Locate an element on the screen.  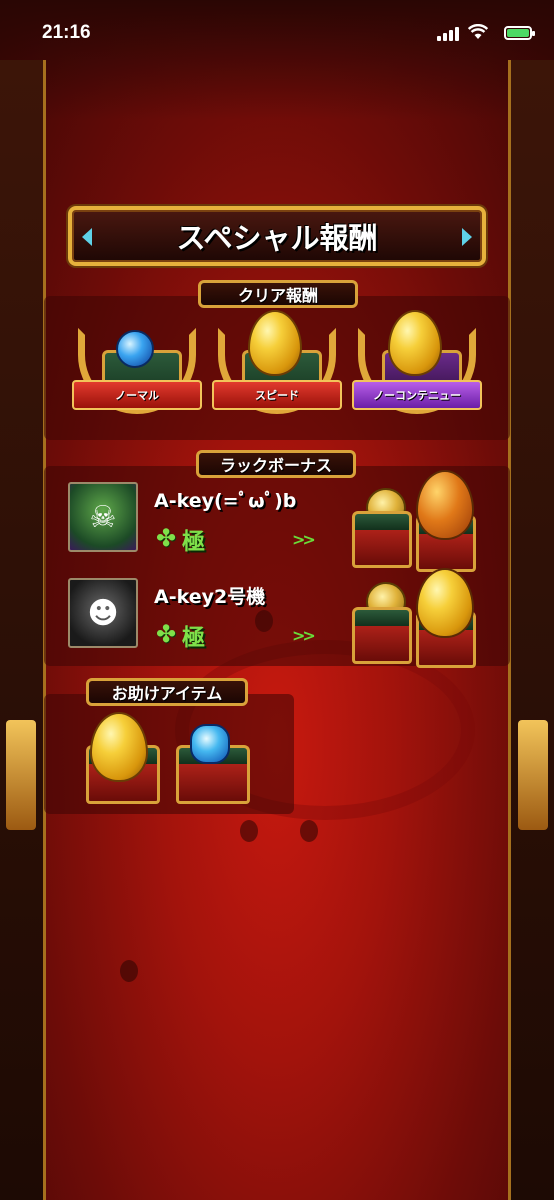
status-bar: 21:16 is located at coordinates (277, 30).